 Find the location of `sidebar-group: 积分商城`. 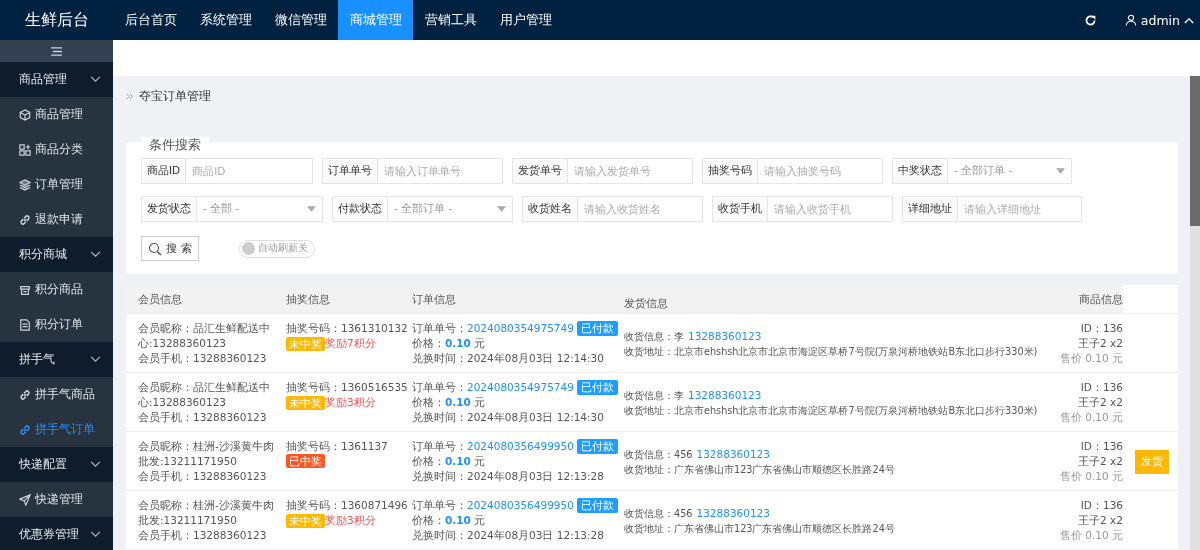

sidebar-group: 积分商城 is located at coordinates (56, 254).